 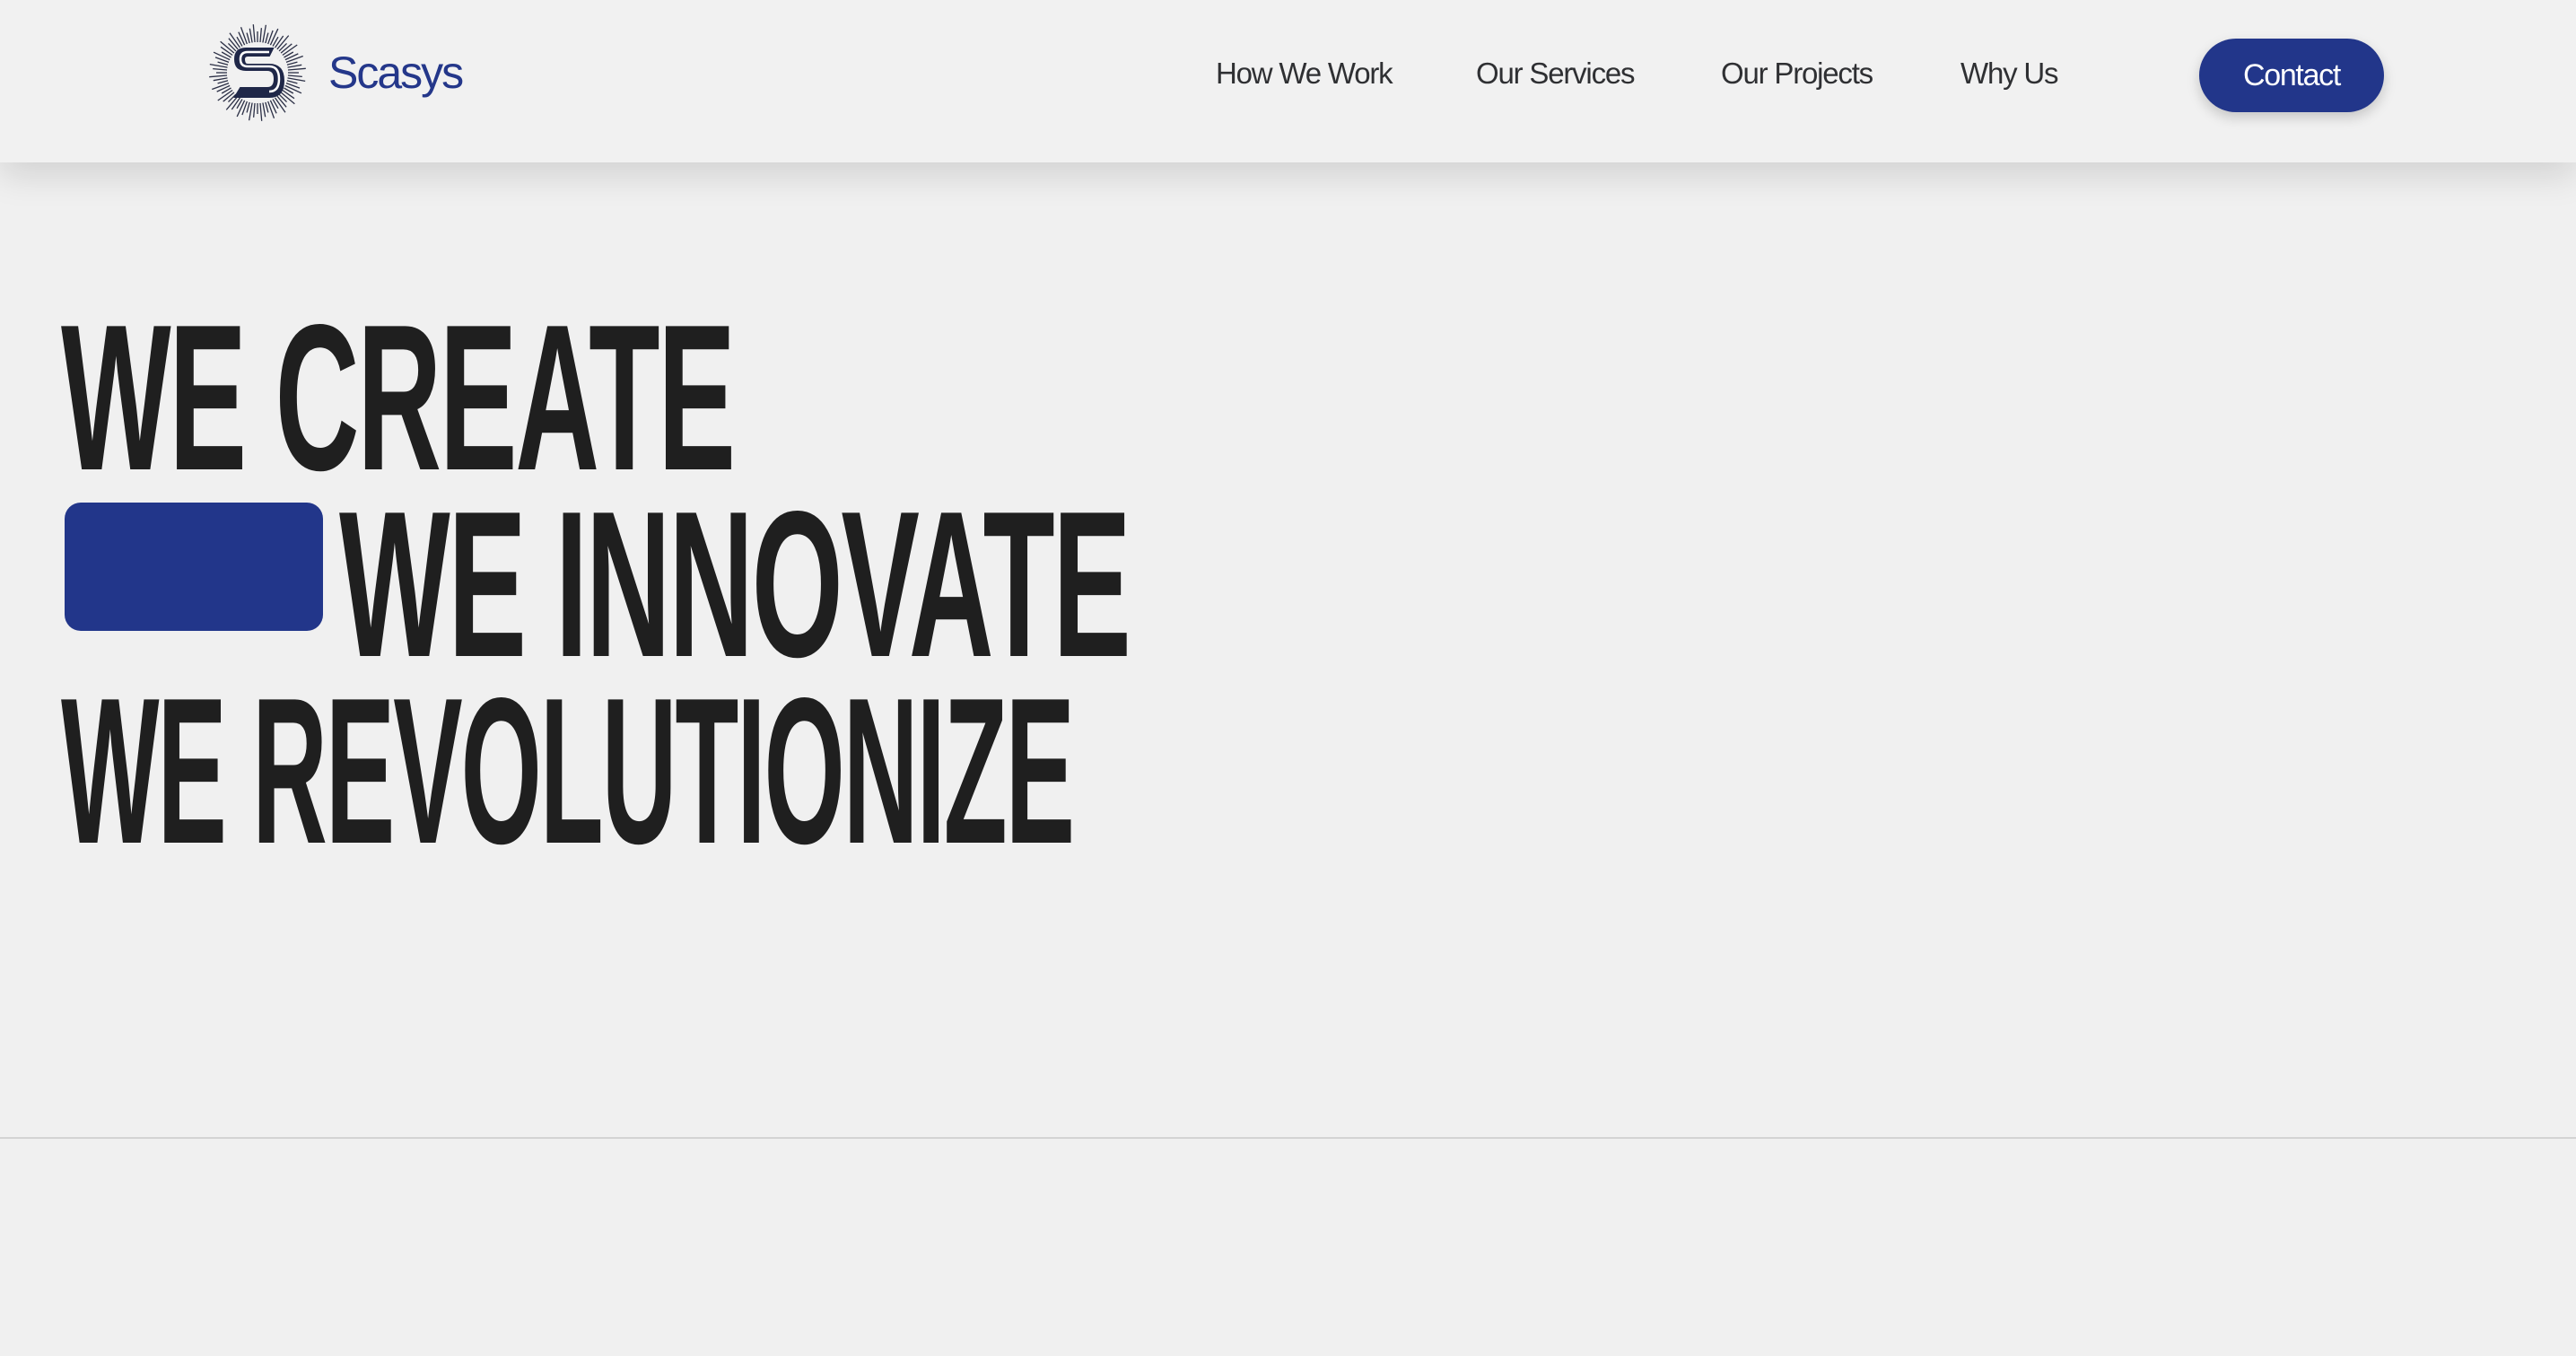 I want to click on nav-link-why-us: Why Us, so click(x=2009, y=74).